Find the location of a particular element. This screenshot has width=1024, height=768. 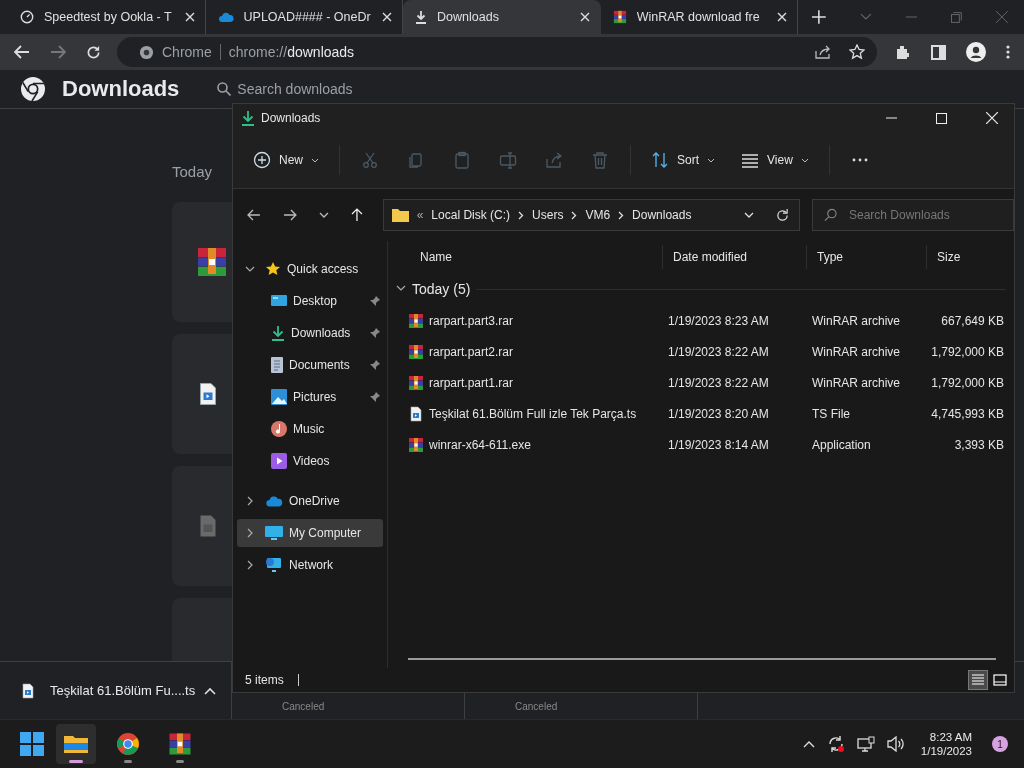

view-button: View is located at coordinates (775, 160).